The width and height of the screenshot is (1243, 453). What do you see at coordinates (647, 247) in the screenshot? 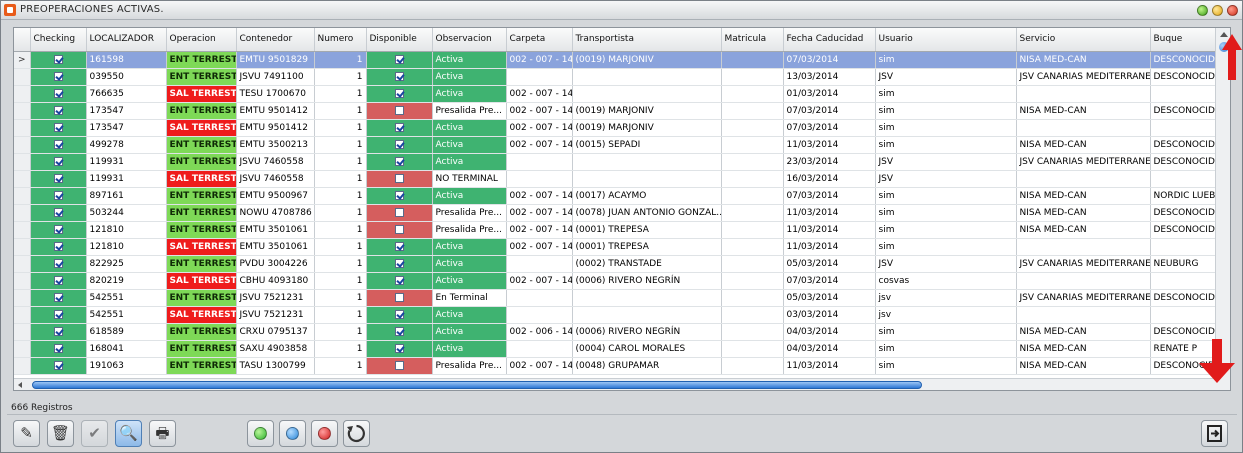
I see `trans-cell: (0001) TREPESA` at bounding box center [647, 247].